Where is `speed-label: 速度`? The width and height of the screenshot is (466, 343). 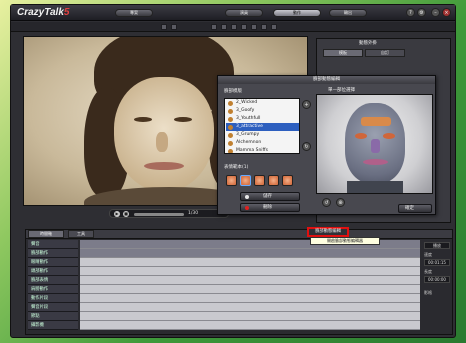 speed-label: 速度 is located at coordinates (428, 254).